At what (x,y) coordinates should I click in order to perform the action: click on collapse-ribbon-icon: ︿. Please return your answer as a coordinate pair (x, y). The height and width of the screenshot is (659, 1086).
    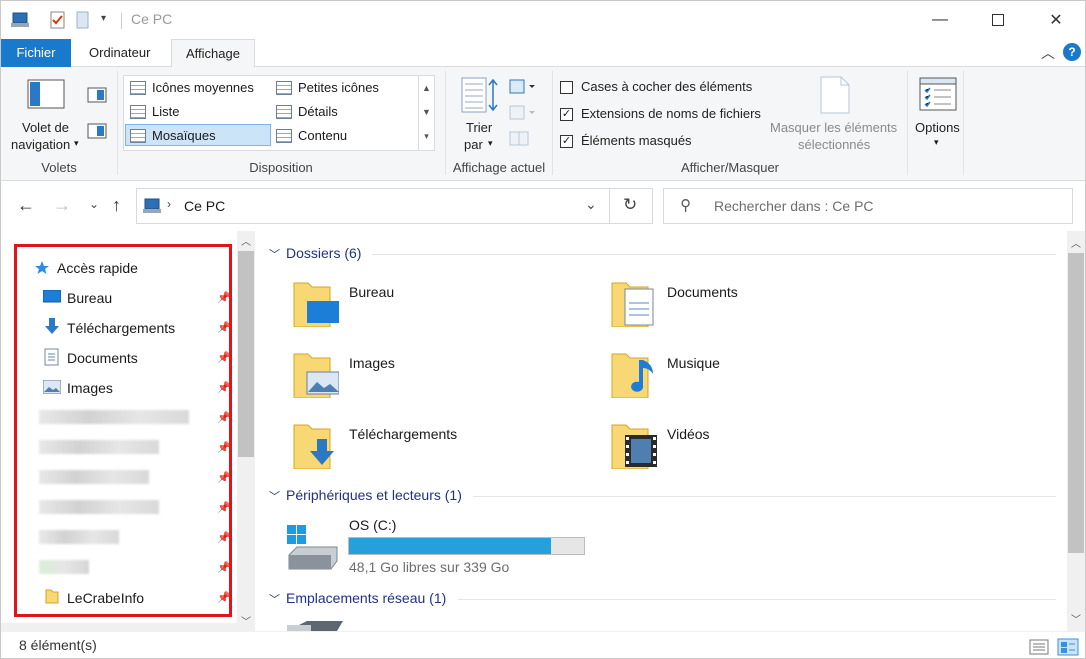
    Looking at the image, I should click on (1048, 53).